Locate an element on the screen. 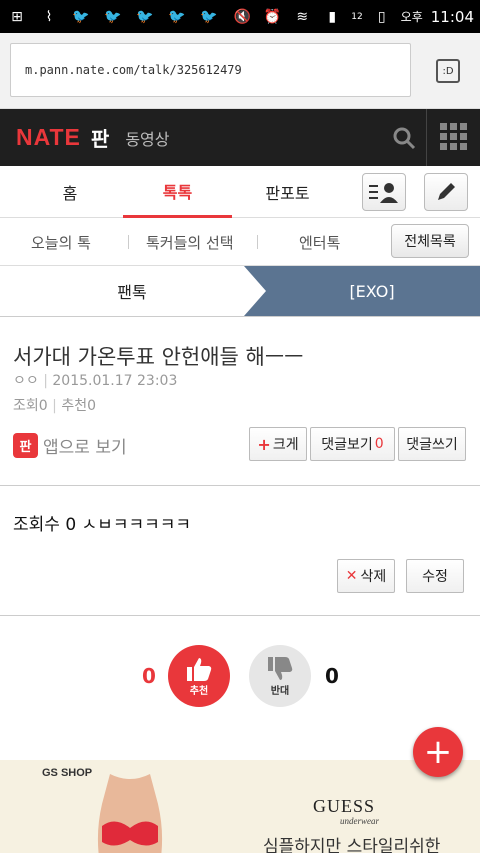 The height and width of the screenshot is (853, 480). views-label: 조회 is located at coordinates (26, 406).